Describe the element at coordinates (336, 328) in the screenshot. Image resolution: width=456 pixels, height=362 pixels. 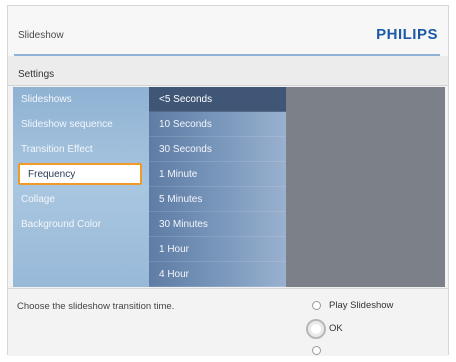
I see `ok-label: OK` at that location.